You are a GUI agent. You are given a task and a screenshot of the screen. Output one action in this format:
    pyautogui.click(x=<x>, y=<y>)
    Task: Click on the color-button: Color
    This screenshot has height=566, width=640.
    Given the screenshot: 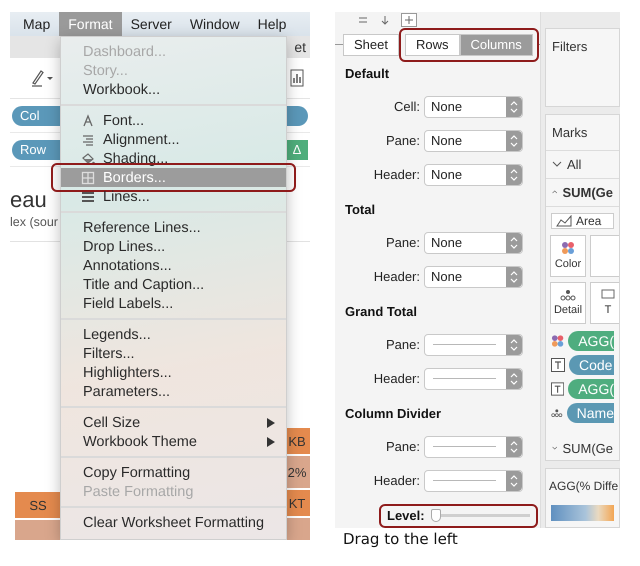 What is the action you would take?
    pyautogui.click(x=568, y=255)
    